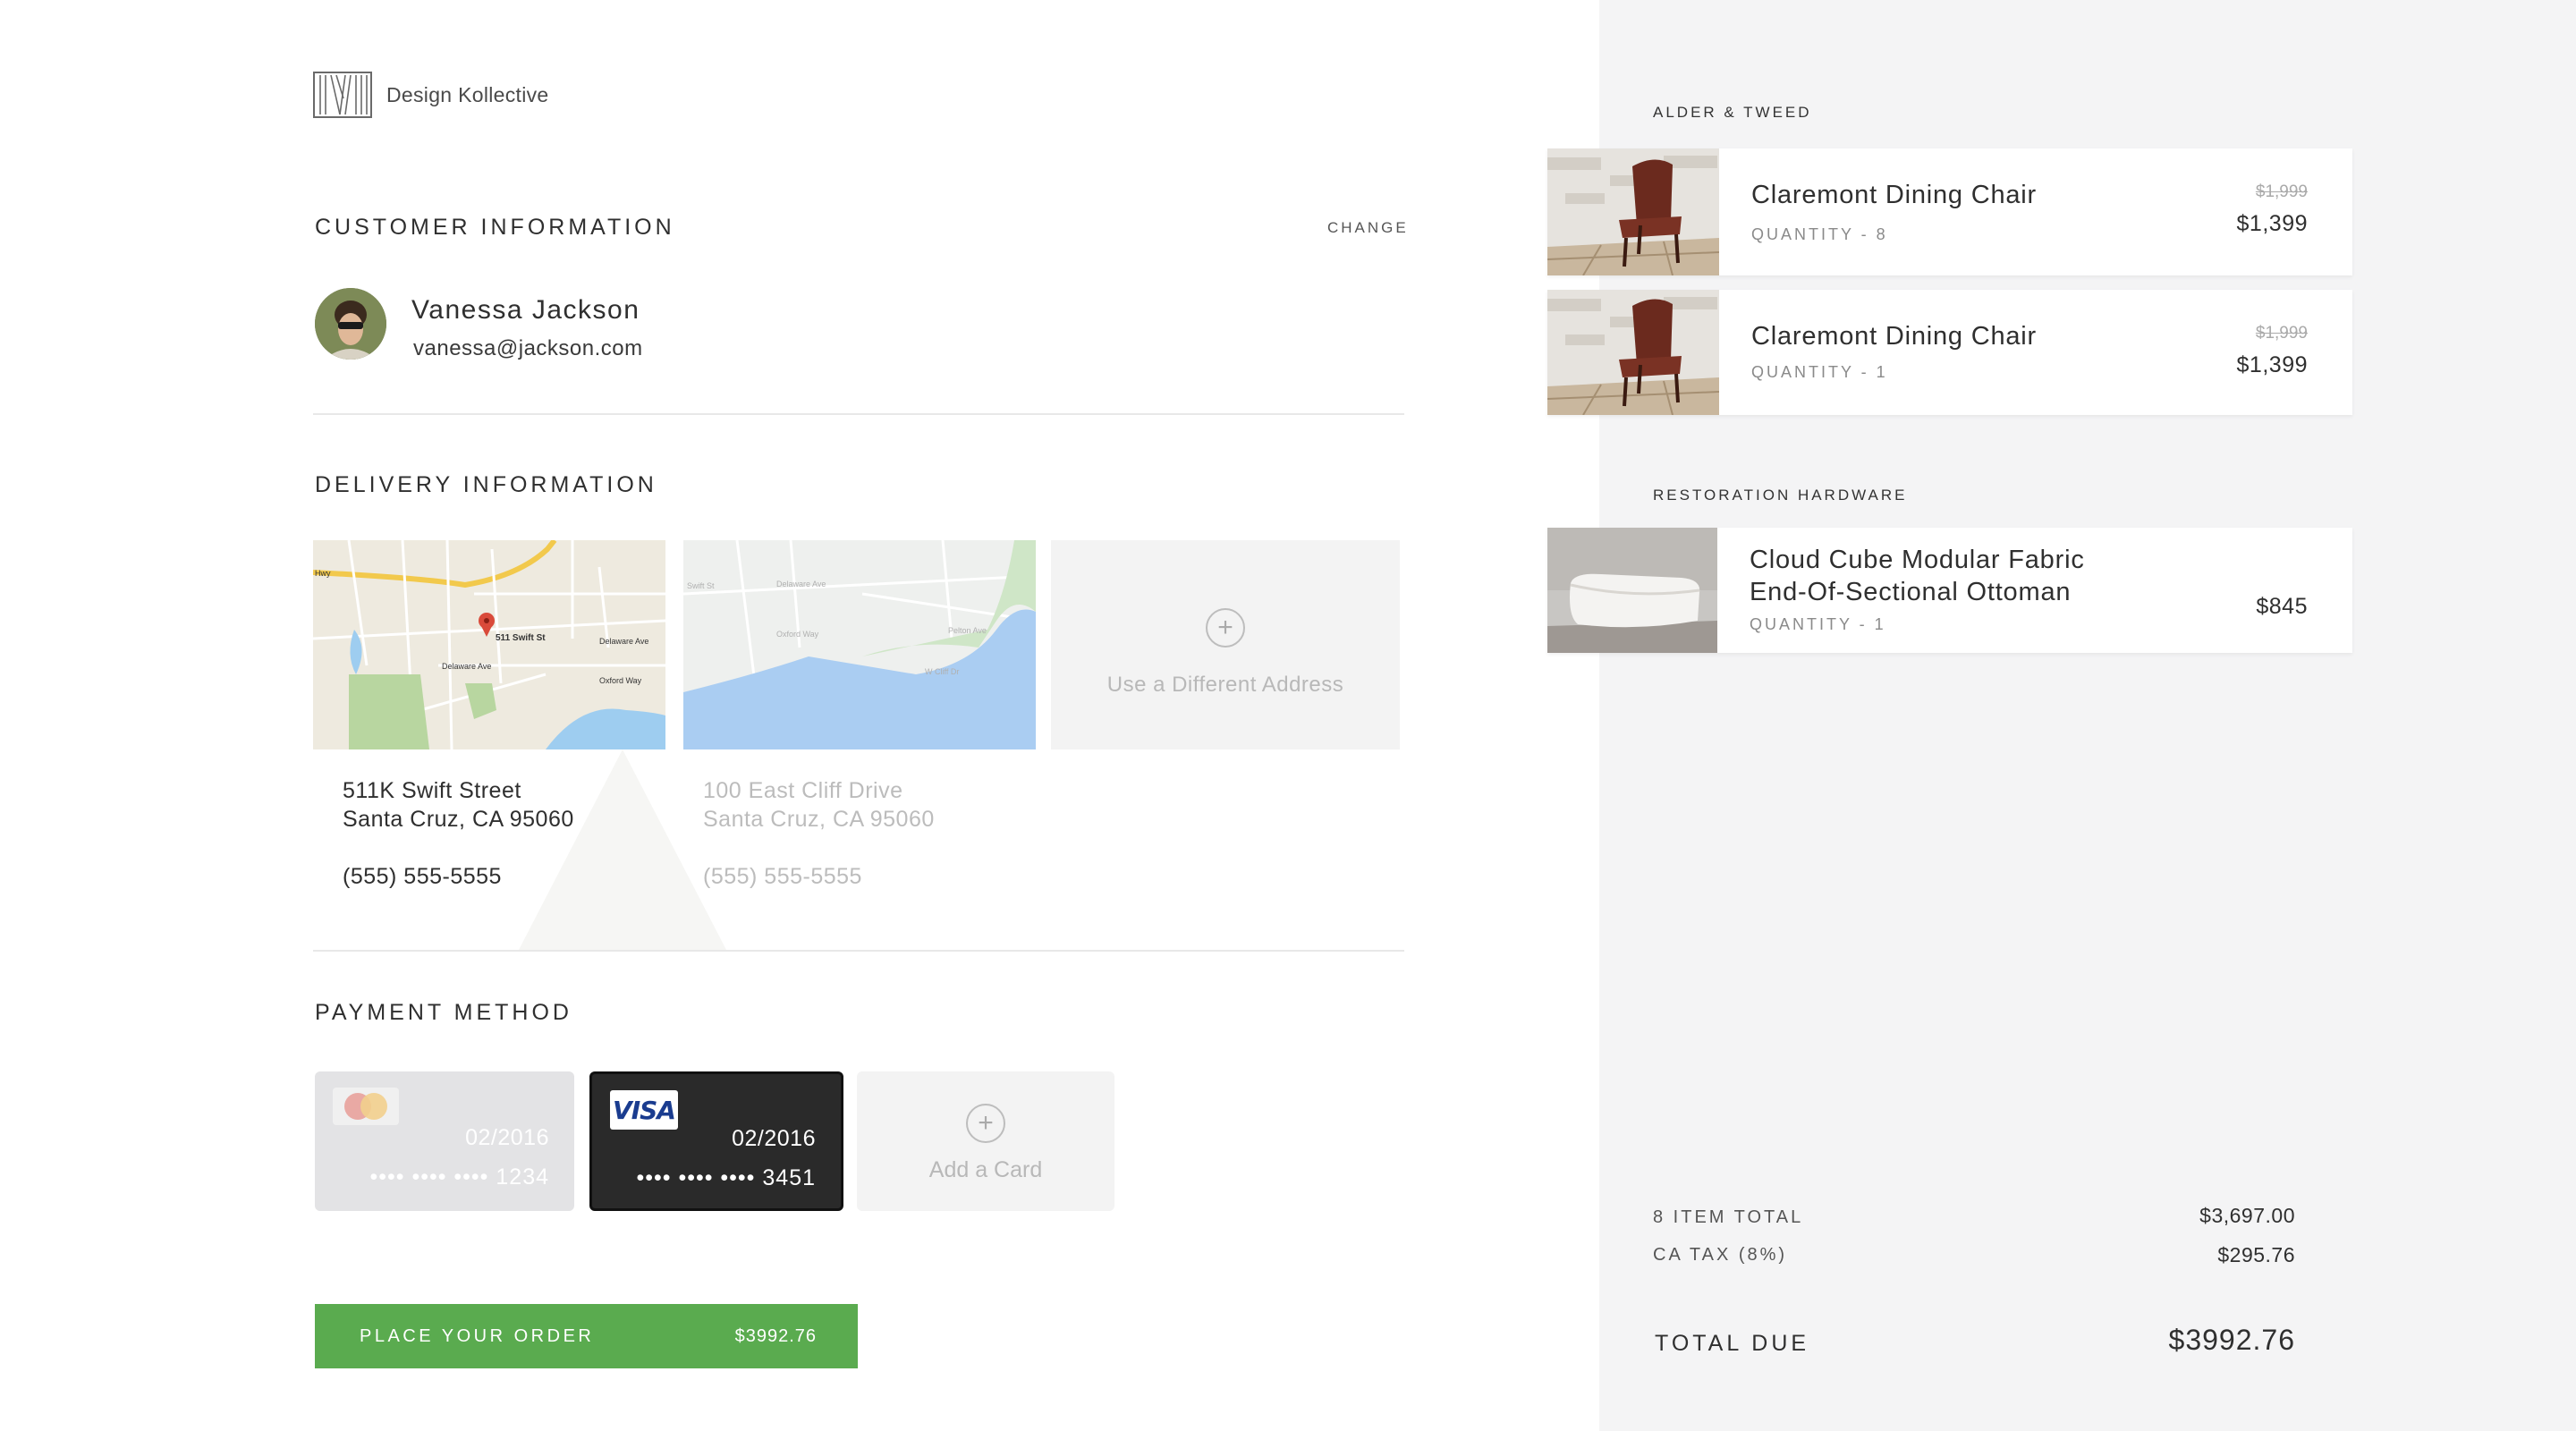  Describe the element at coordinates (1917, 560) in the screenshot. I see `cart-item-name-line1: Cloud Cube Modular Fabric` at that location.